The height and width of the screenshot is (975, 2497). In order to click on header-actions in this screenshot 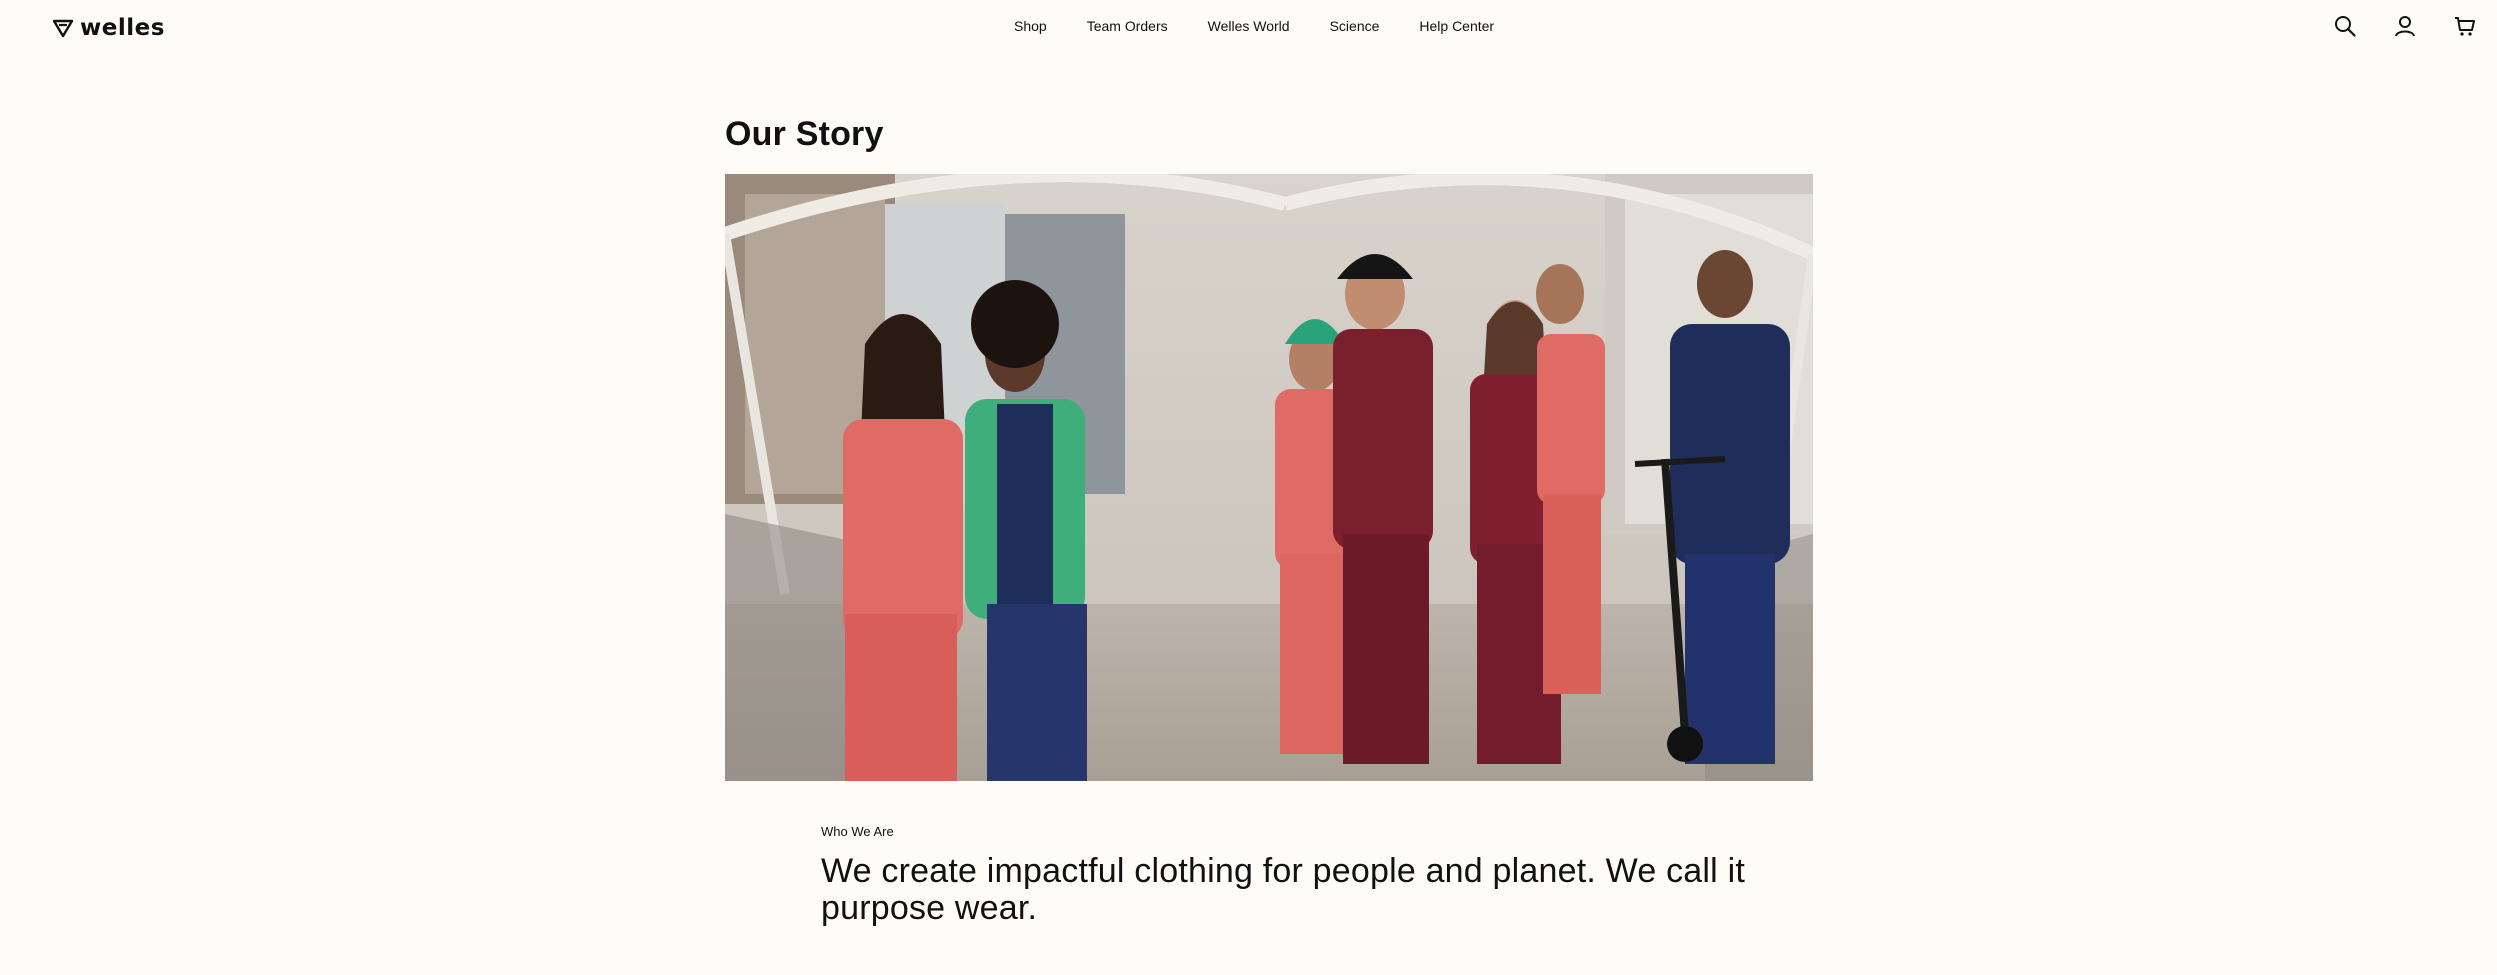, I will do `click(2405, 26)`.